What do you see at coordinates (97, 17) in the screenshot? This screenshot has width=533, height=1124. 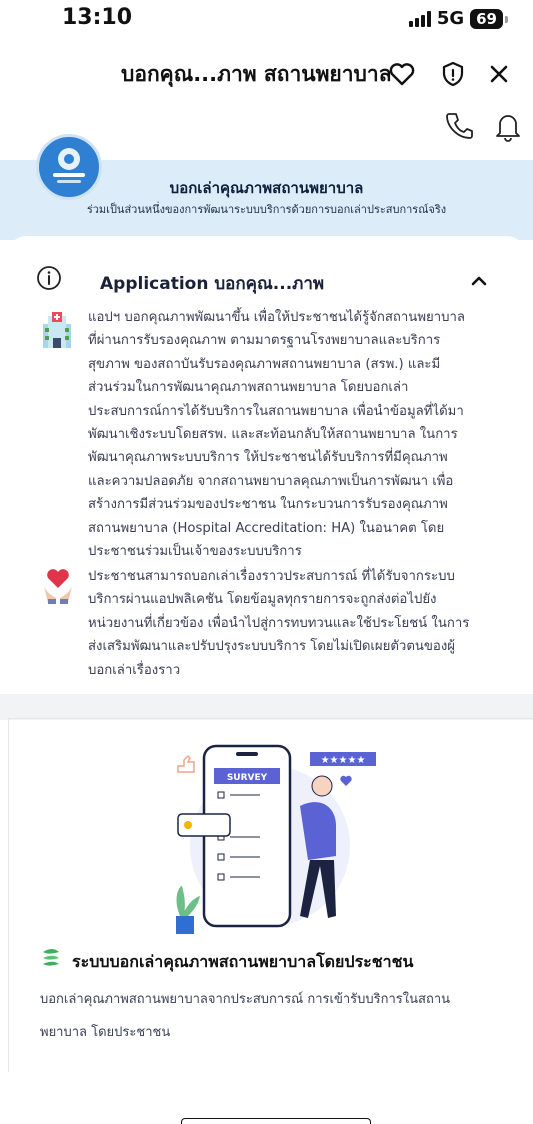 I see `status-time: 13:10` at bounding box center [97, 17].